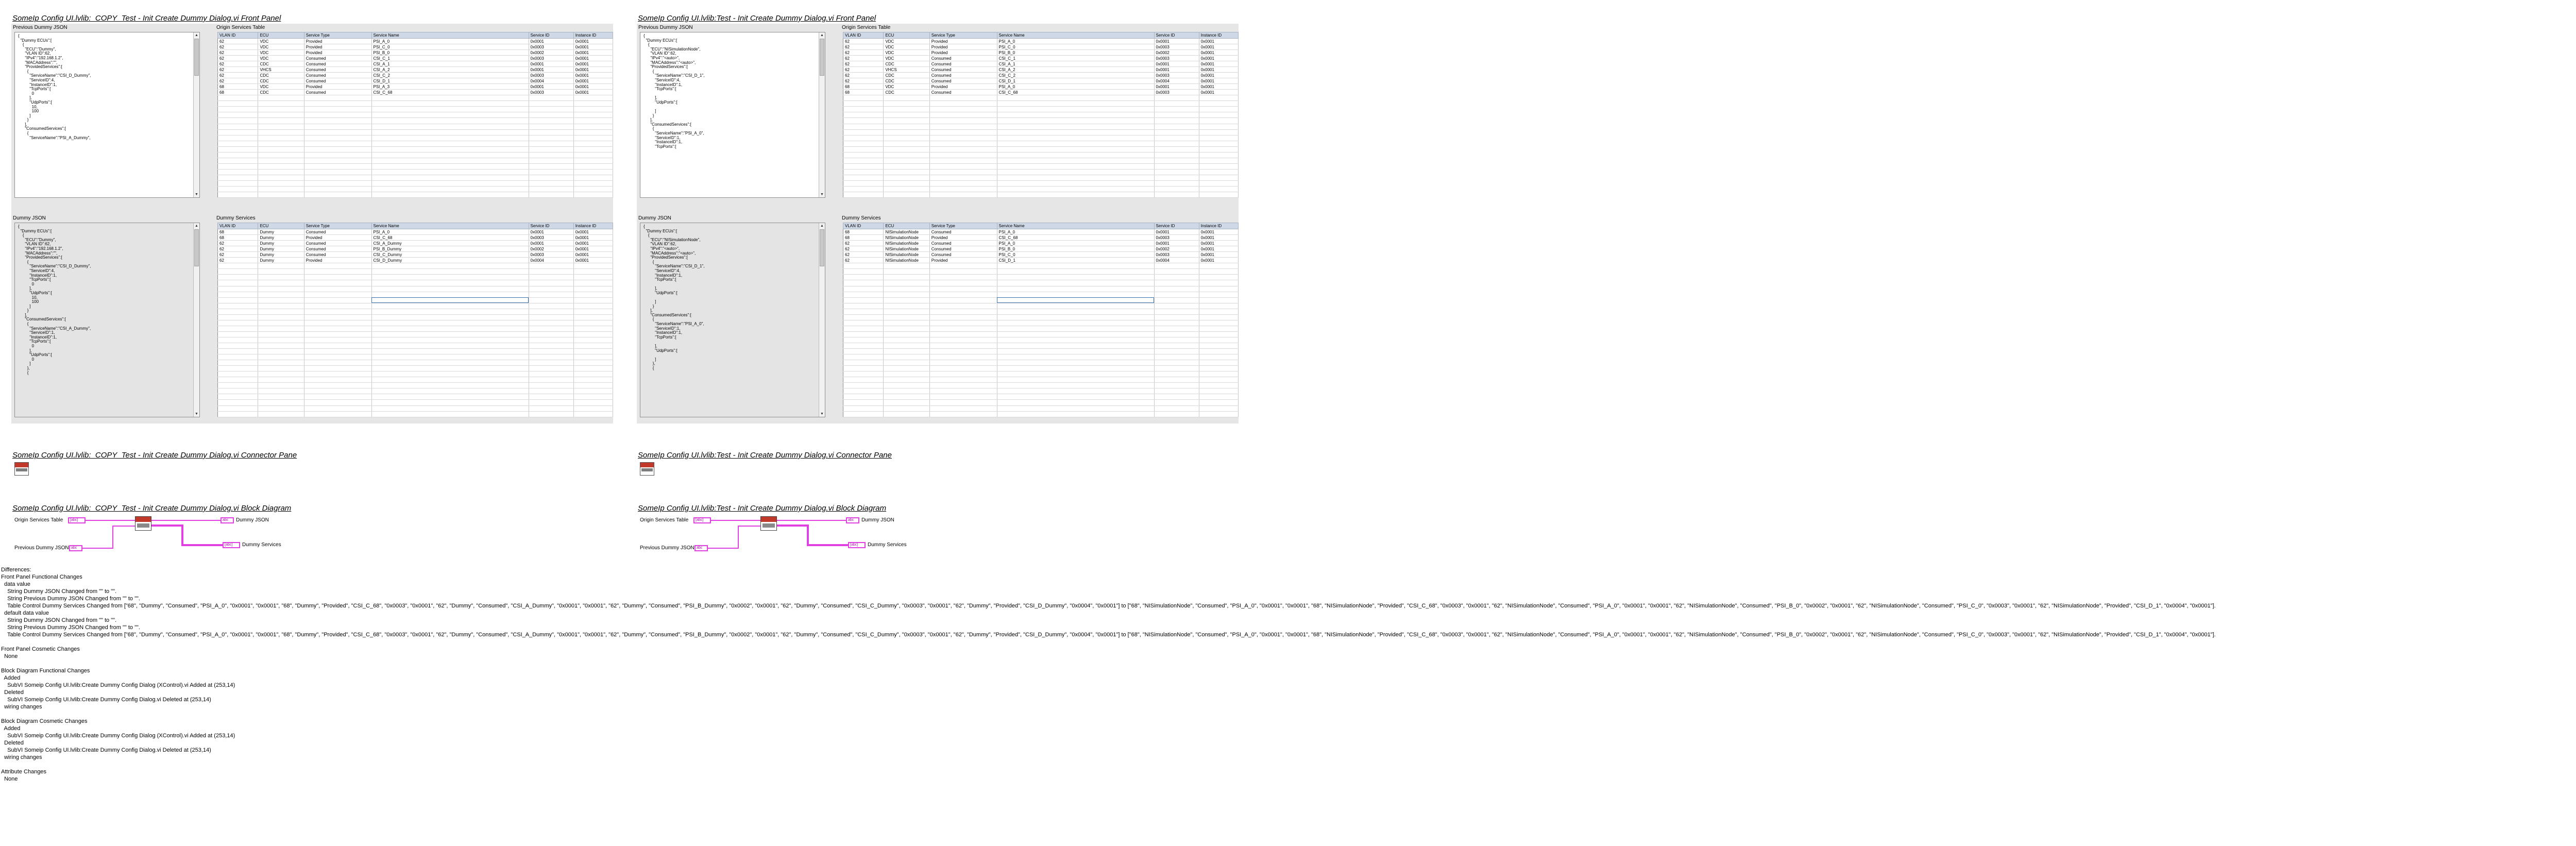 This screenshot has width=2576, height=846. I want to click on table-cell: 68, so click(238, 238).